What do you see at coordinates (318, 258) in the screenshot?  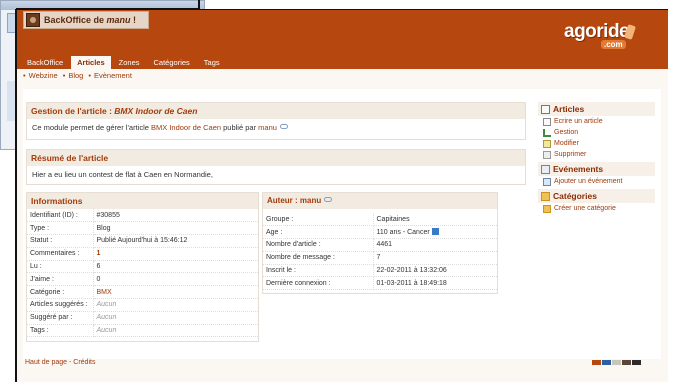 I see `row-key: Nombre de message :` at bounding box center [318, 258].